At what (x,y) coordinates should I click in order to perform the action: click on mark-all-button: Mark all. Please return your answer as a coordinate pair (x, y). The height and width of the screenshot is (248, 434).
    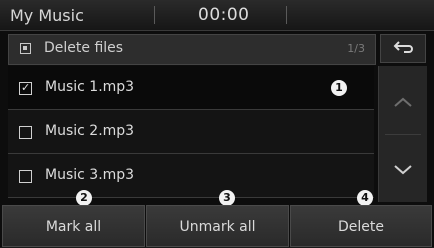
    Looking at the image, I should click on (73, 226).